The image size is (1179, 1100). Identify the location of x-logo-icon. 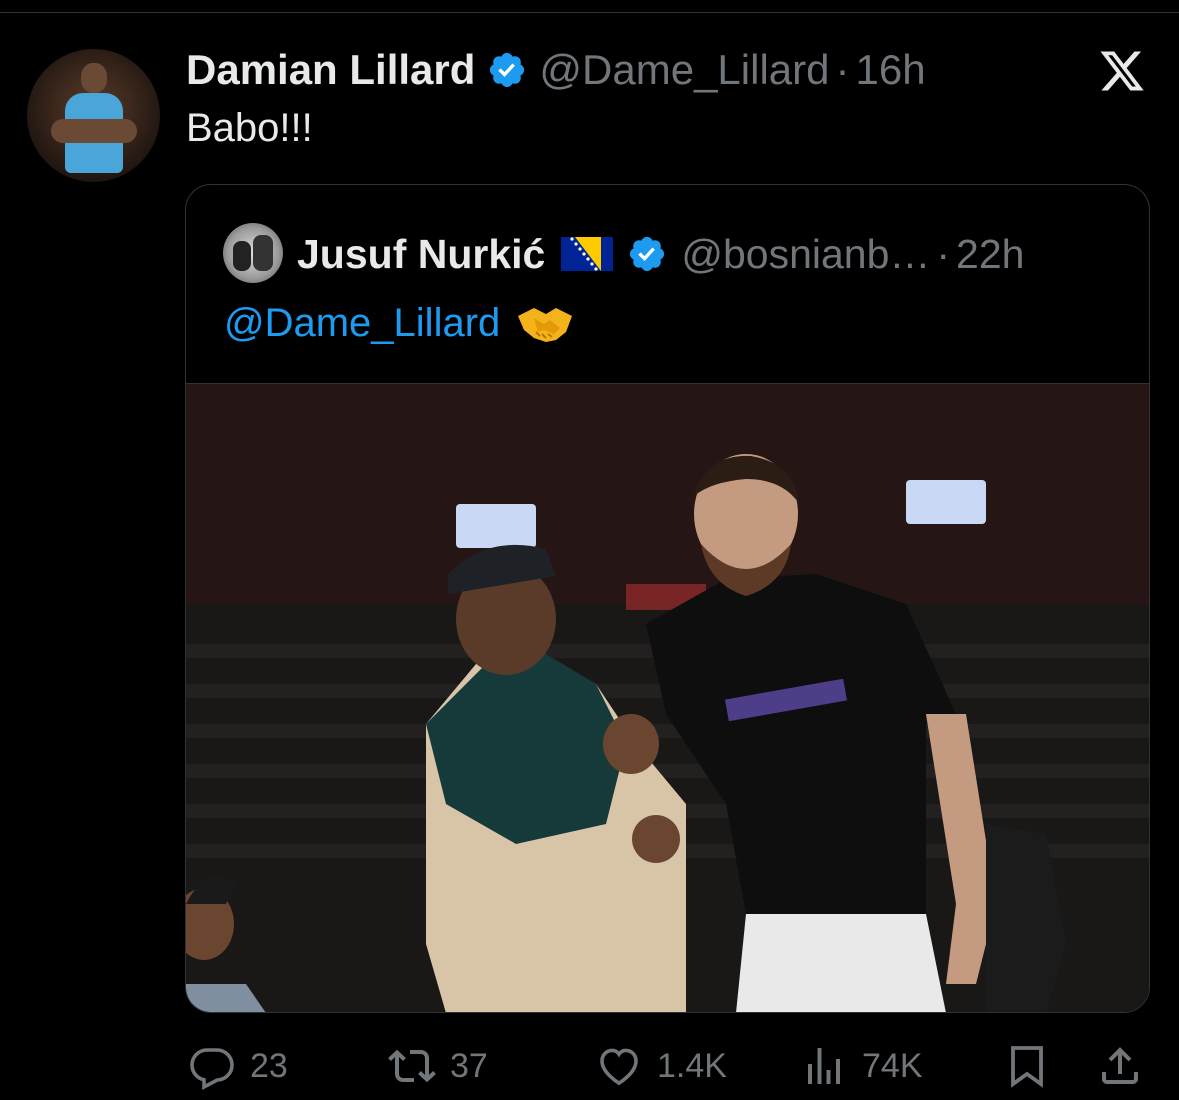
(1122, 71).